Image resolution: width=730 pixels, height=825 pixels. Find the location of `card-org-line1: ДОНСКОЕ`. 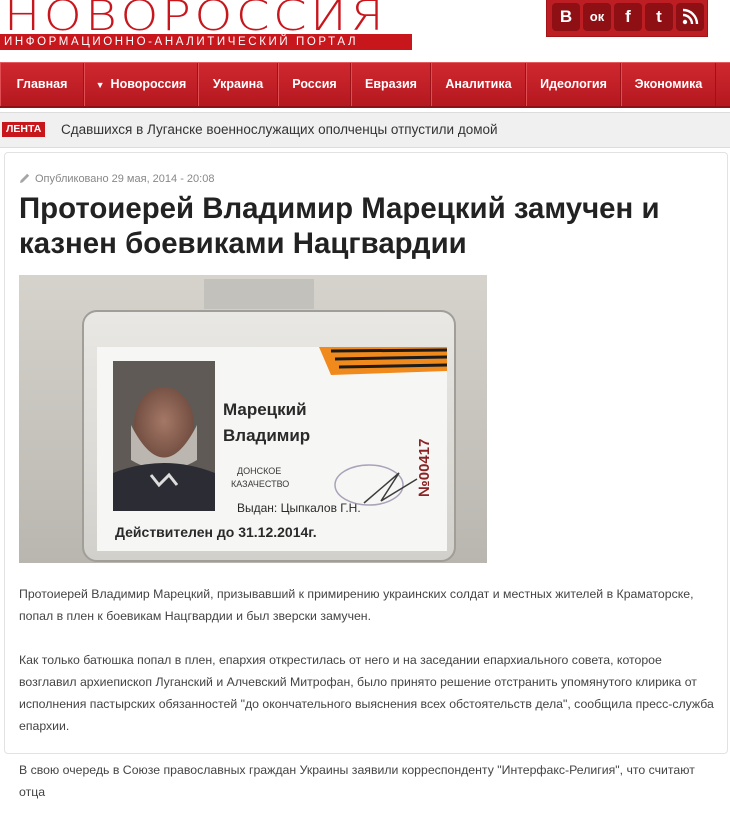

card-org-line1: ДОНСКОЕ is located at coordinates (259, 471).